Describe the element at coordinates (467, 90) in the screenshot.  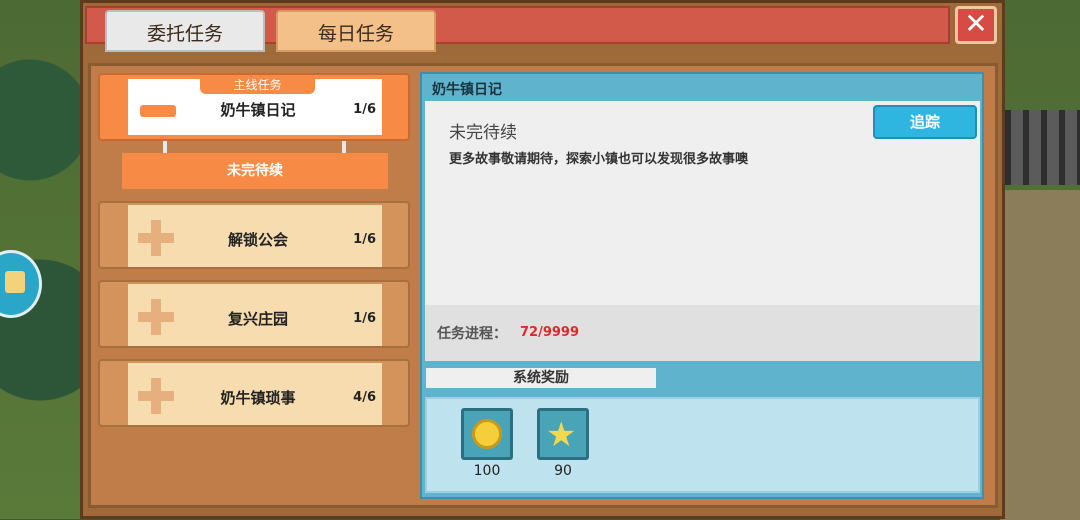
I see `detail-title: 奶牛镇日记` at that location.